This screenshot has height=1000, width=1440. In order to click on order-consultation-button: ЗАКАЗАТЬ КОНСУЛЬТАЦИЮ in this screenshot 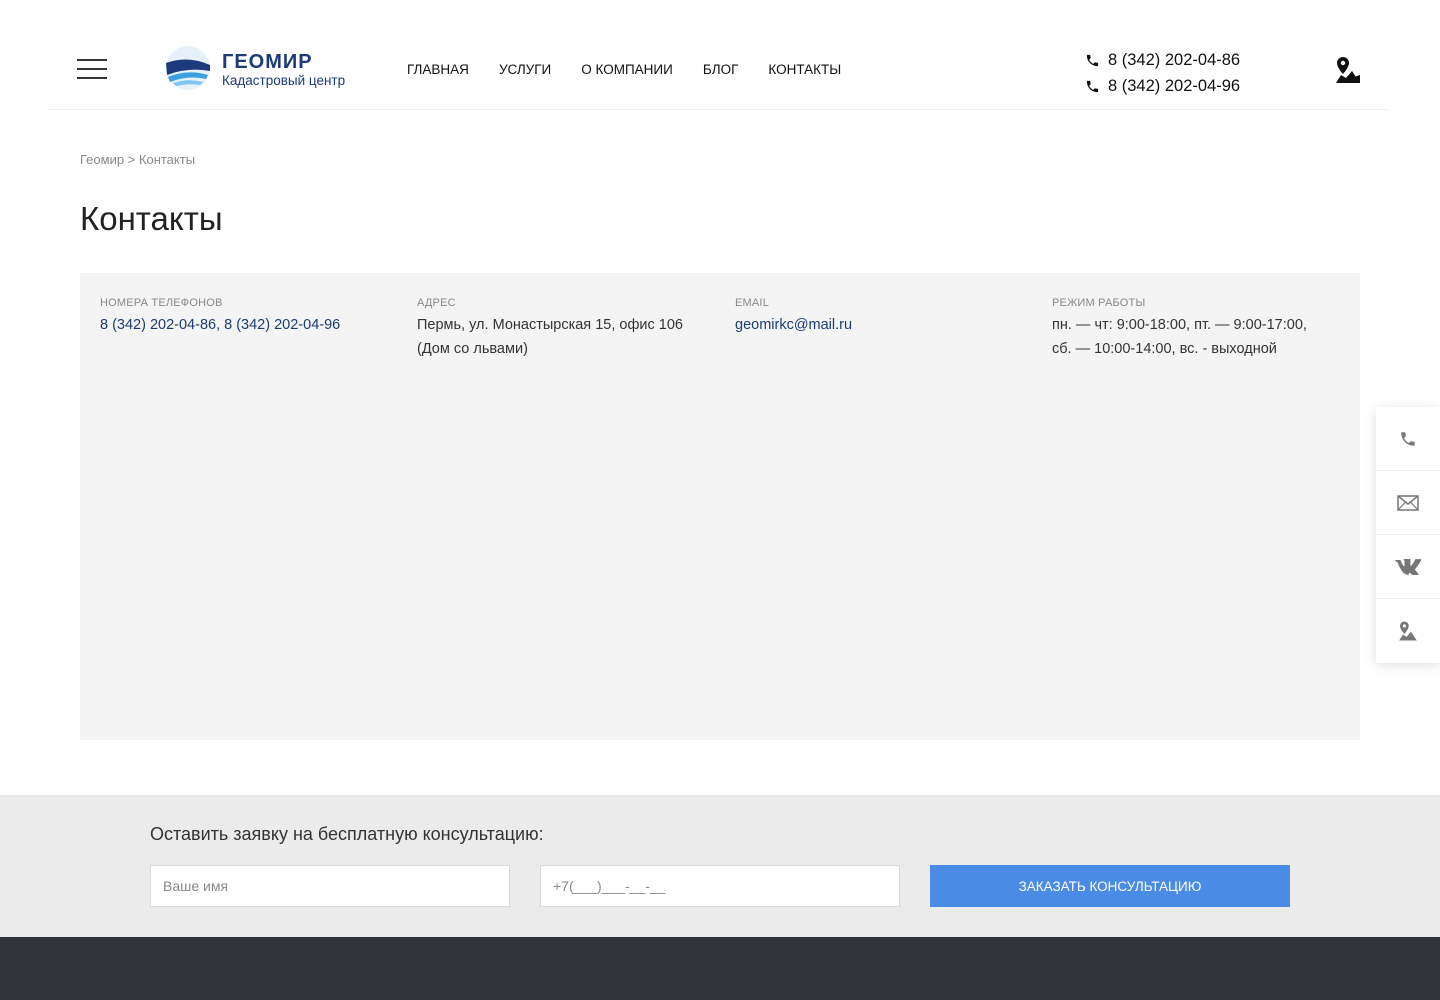, I will do `click(1110, 886)`.